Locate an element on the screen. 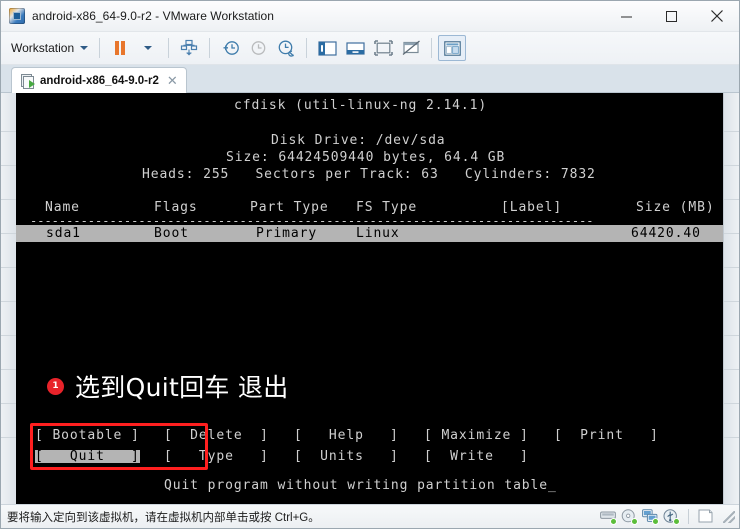  status-bar: 要将输入定向到该虚拟机，请在虚拟机内部单击或按 Ctrl+G。 is located at coordinates (370, 516).